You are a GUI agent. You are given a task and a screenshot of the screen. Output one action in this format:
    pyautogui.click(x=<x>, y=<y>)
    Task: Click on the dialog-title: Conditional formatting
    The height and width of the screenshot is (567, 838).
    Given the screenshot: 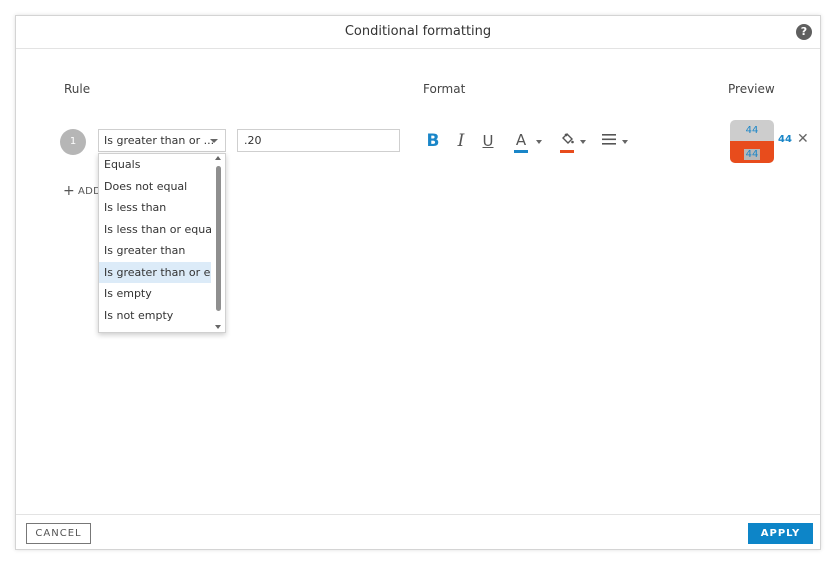 What is the action you would take?
    pyautogui.click(x=418, y=31)
    